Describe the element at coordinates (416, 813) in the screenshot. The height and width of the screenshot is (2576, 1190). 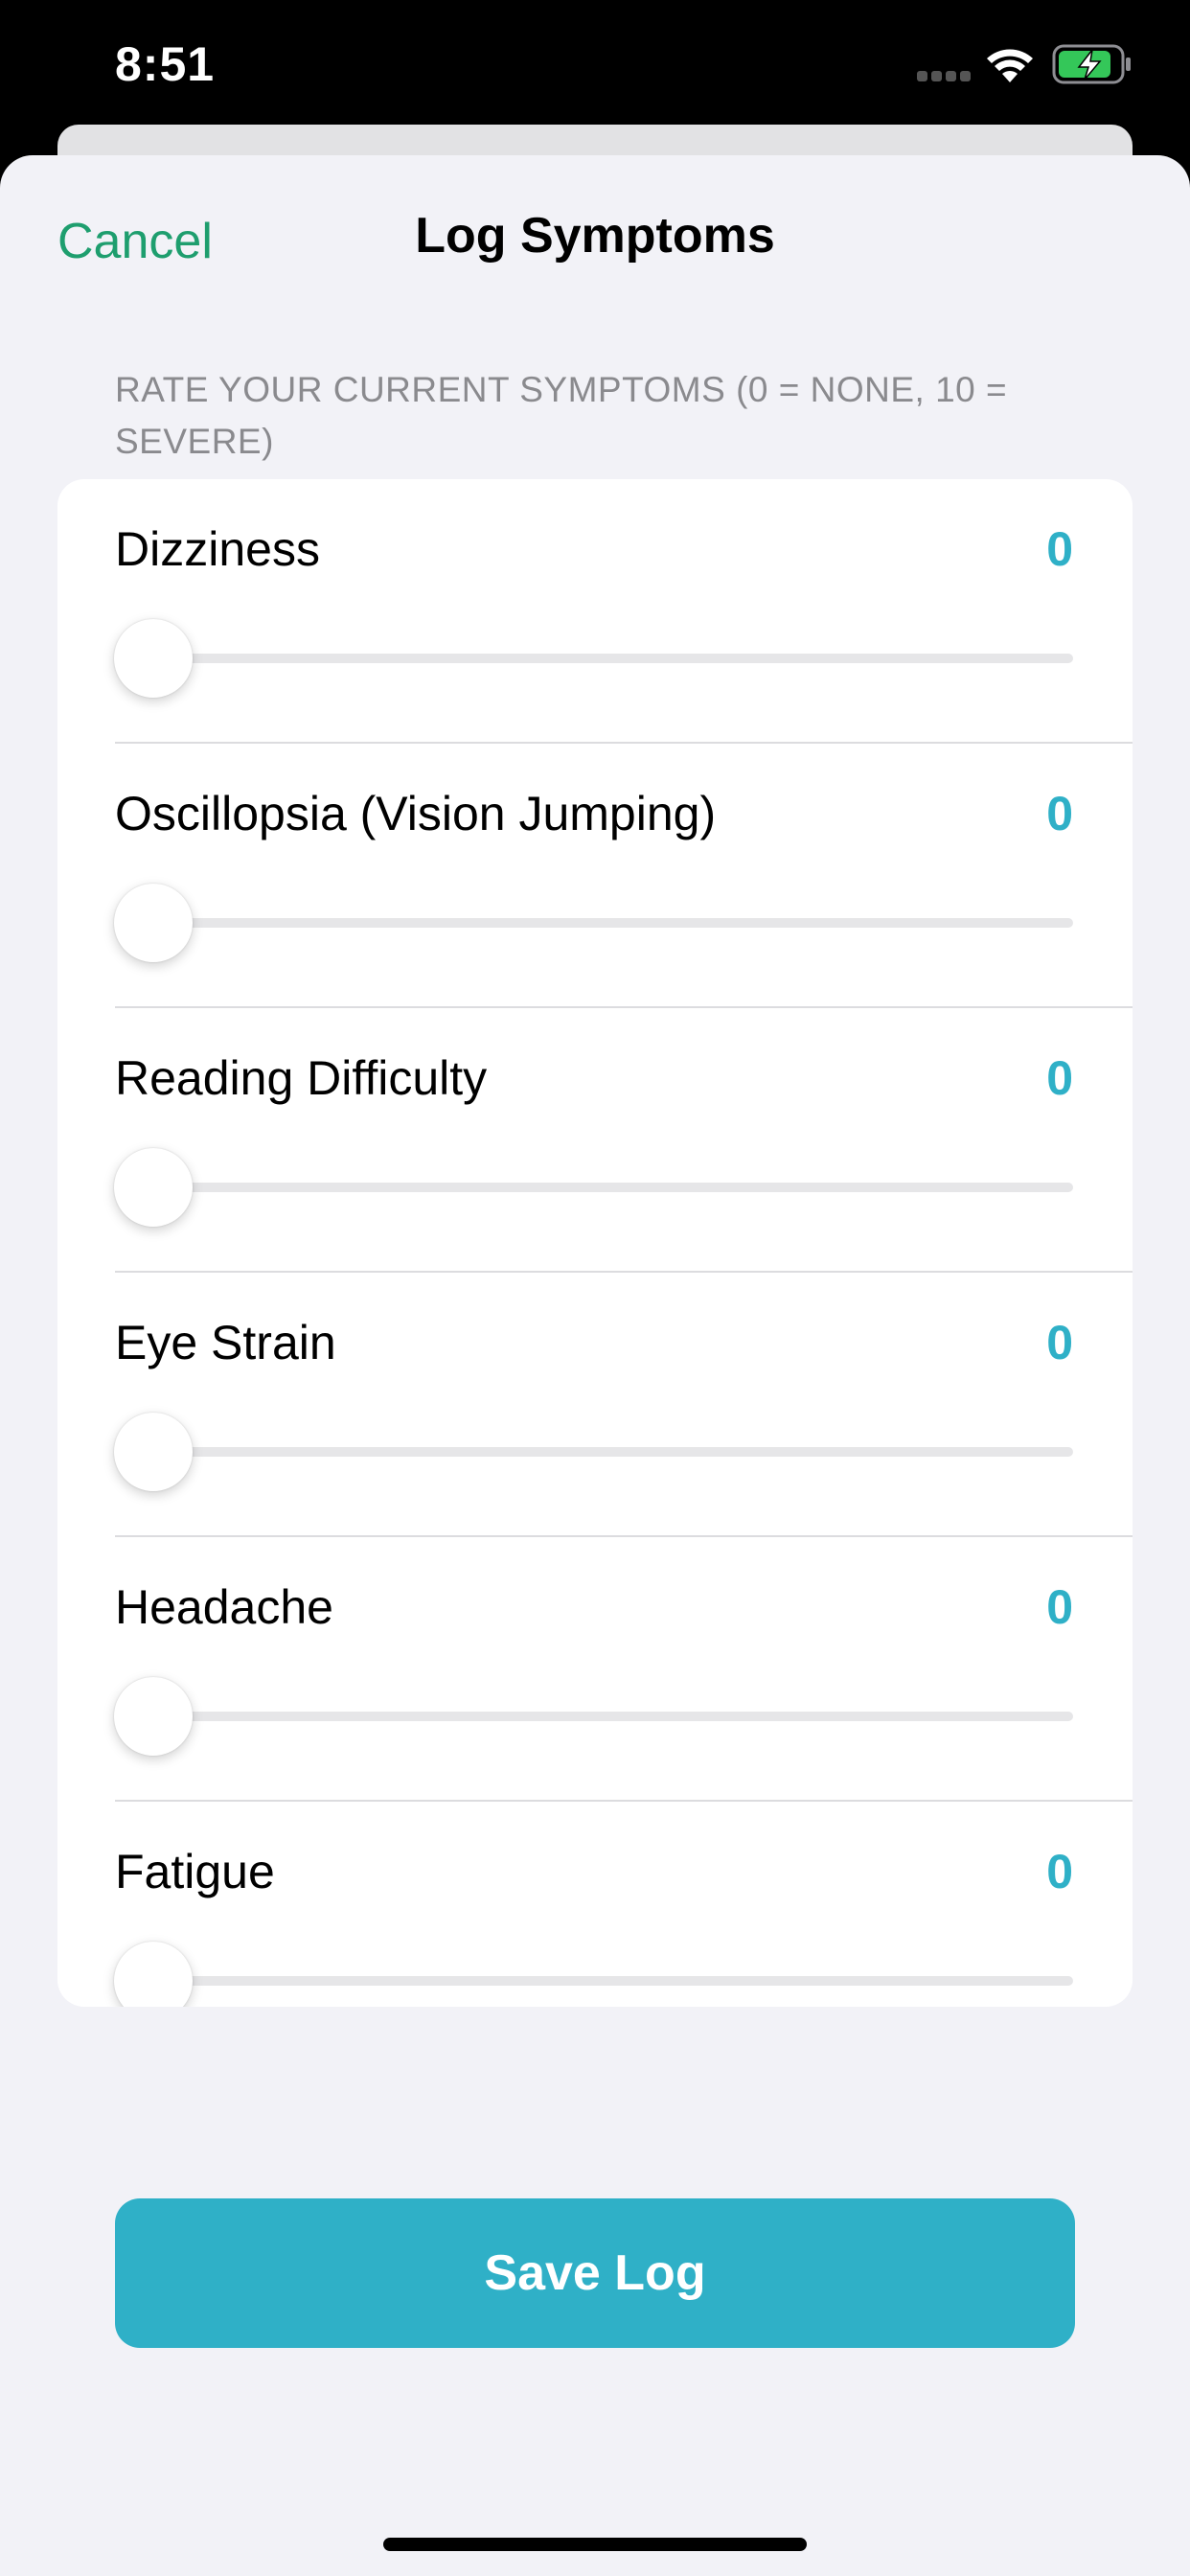
I see `symptom-label: Oscillopsia (Vision Jumping)` at that location.